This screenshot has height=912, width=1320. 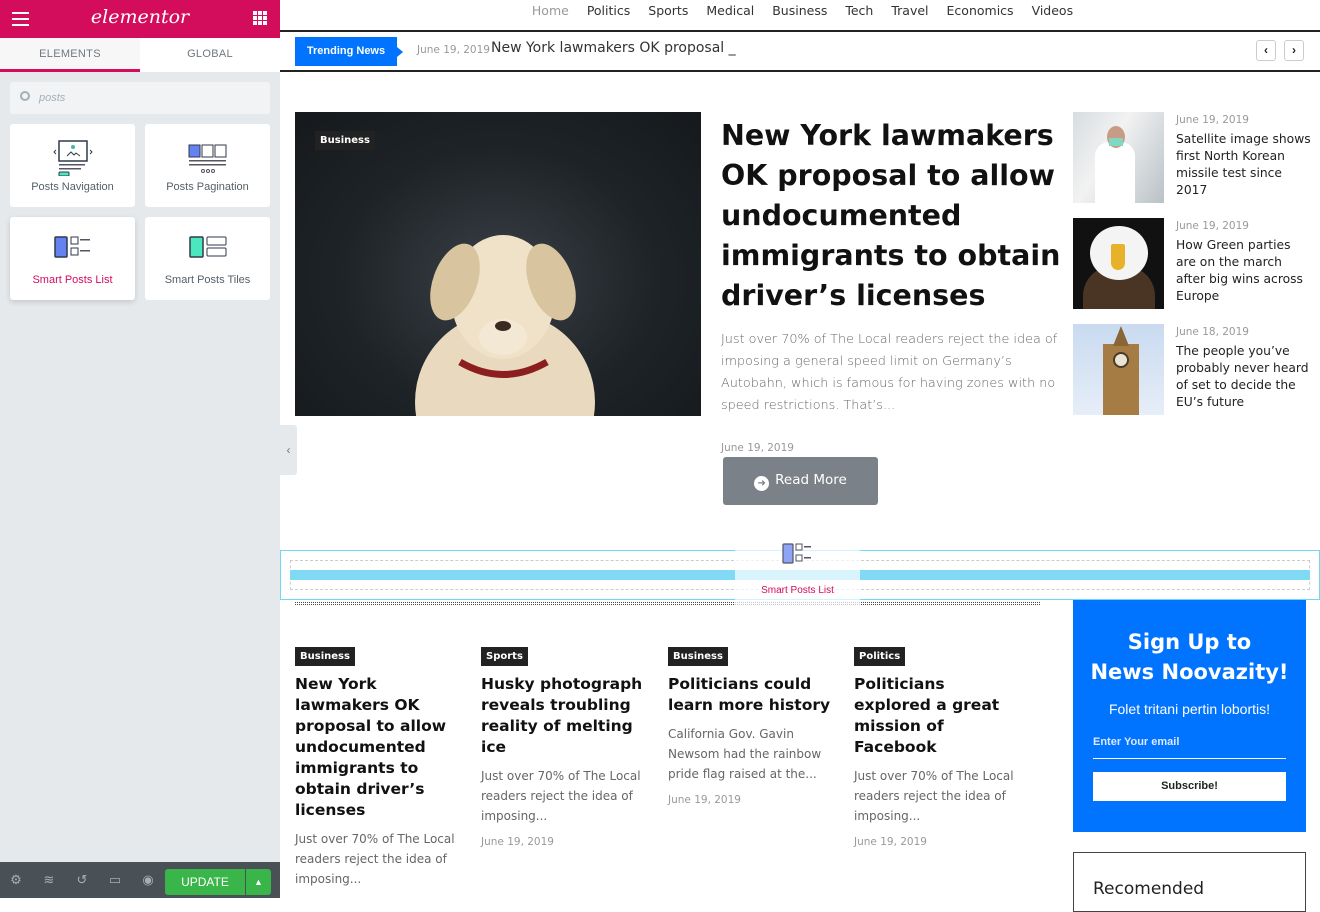 I want to click on posts-navigation-icon, so click(x=72, y=158).